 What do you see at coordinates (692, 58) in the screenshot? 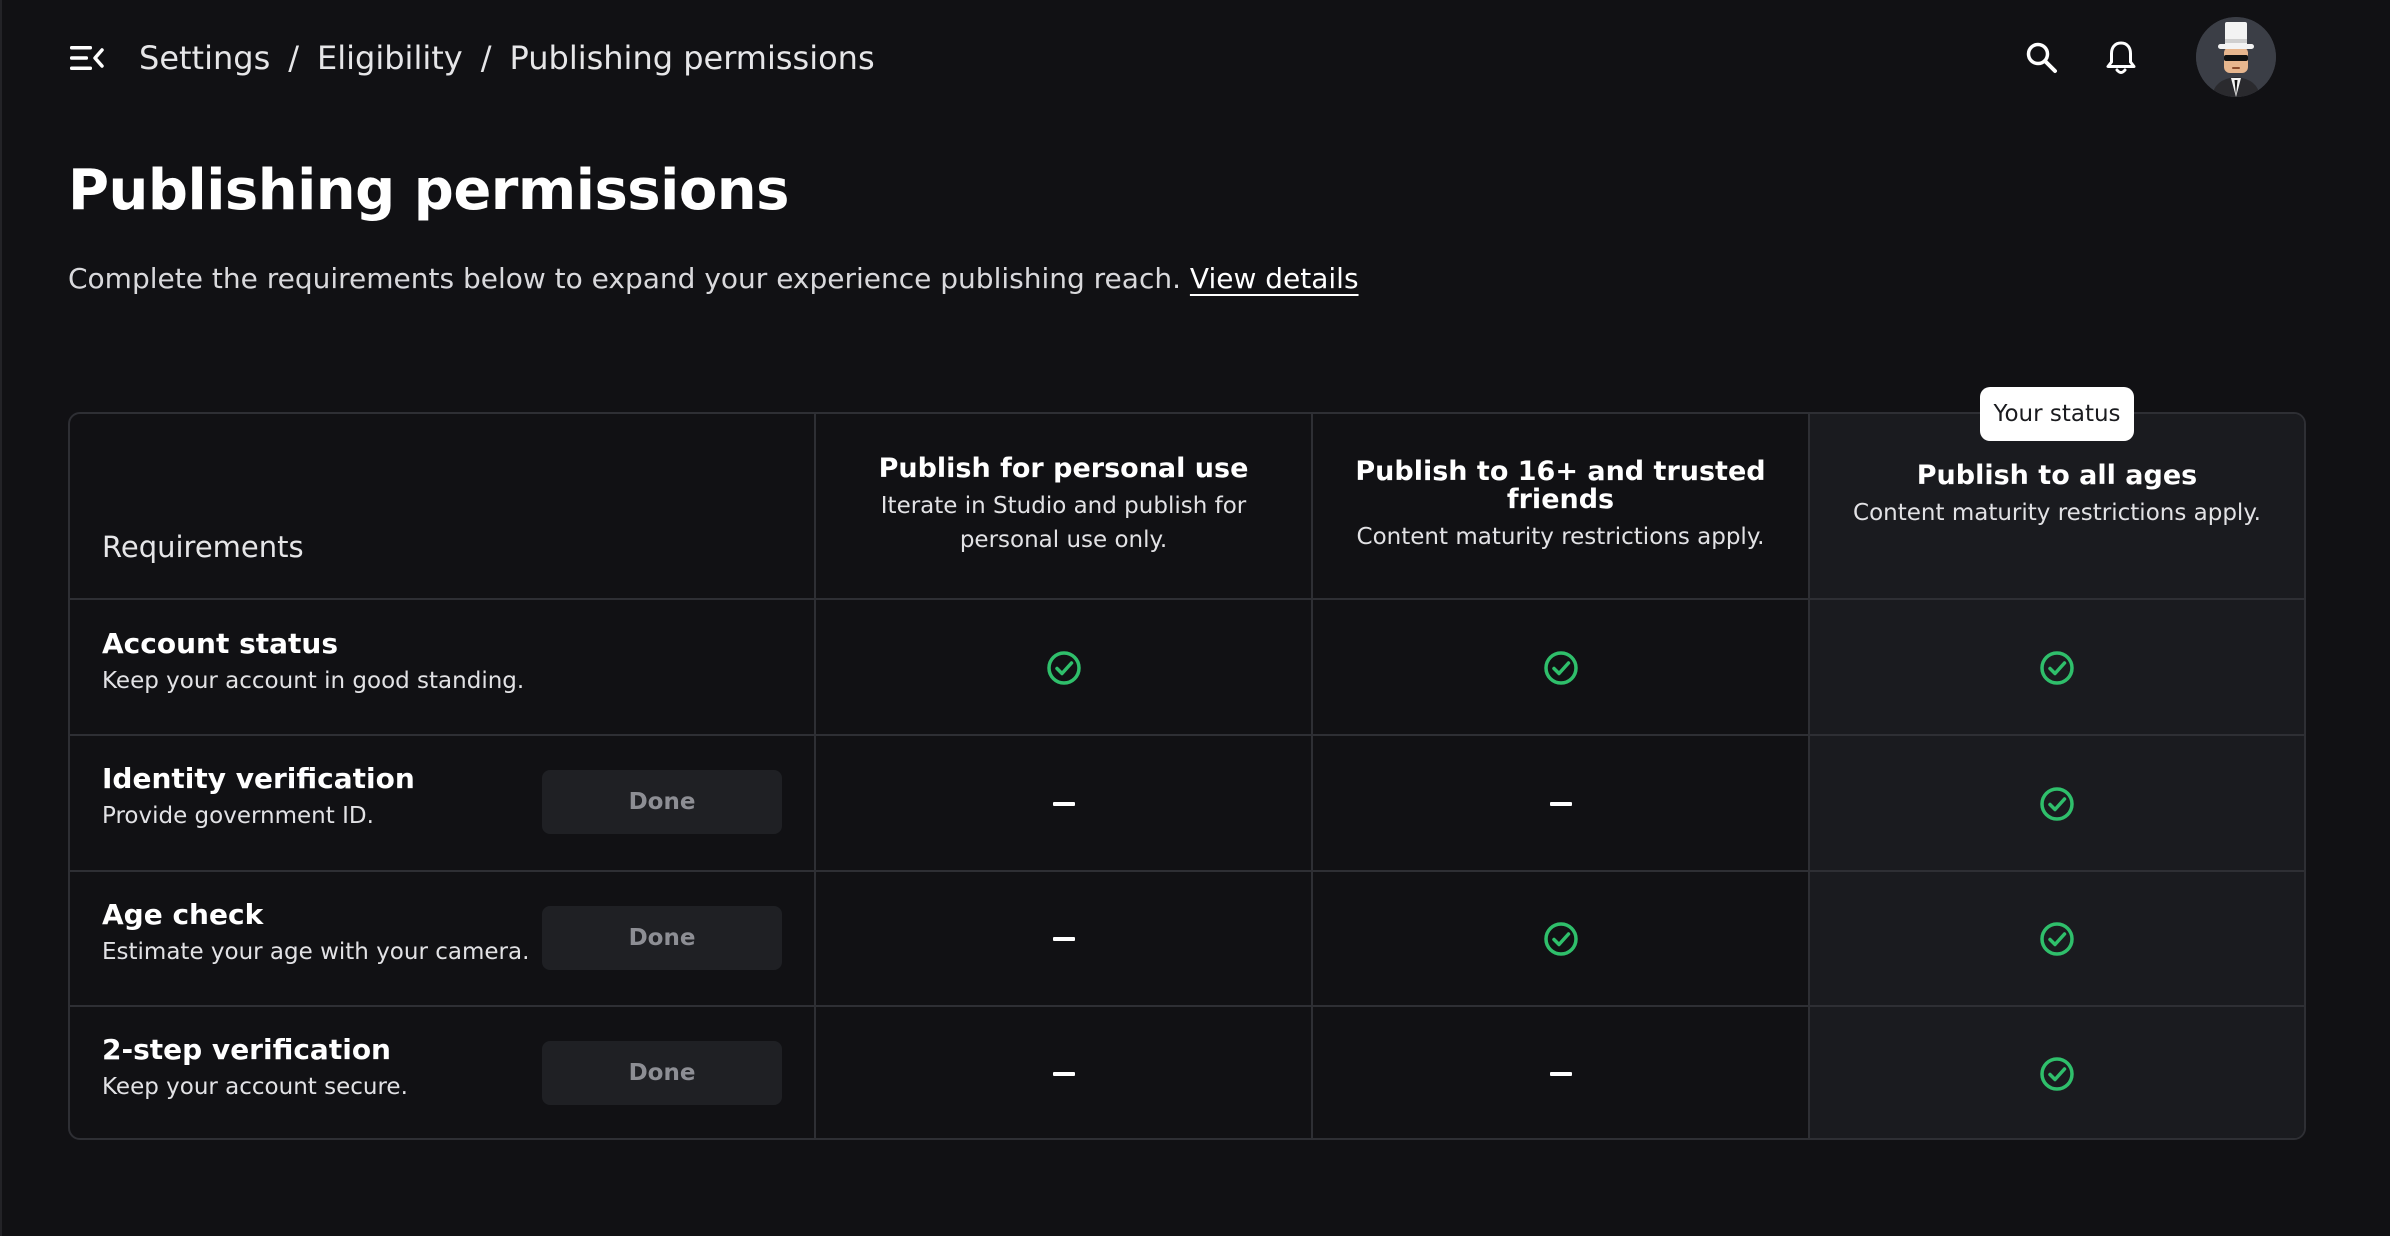
I see `breadcrumb-current: Publishing permissions` at bounding box center [692, 58].